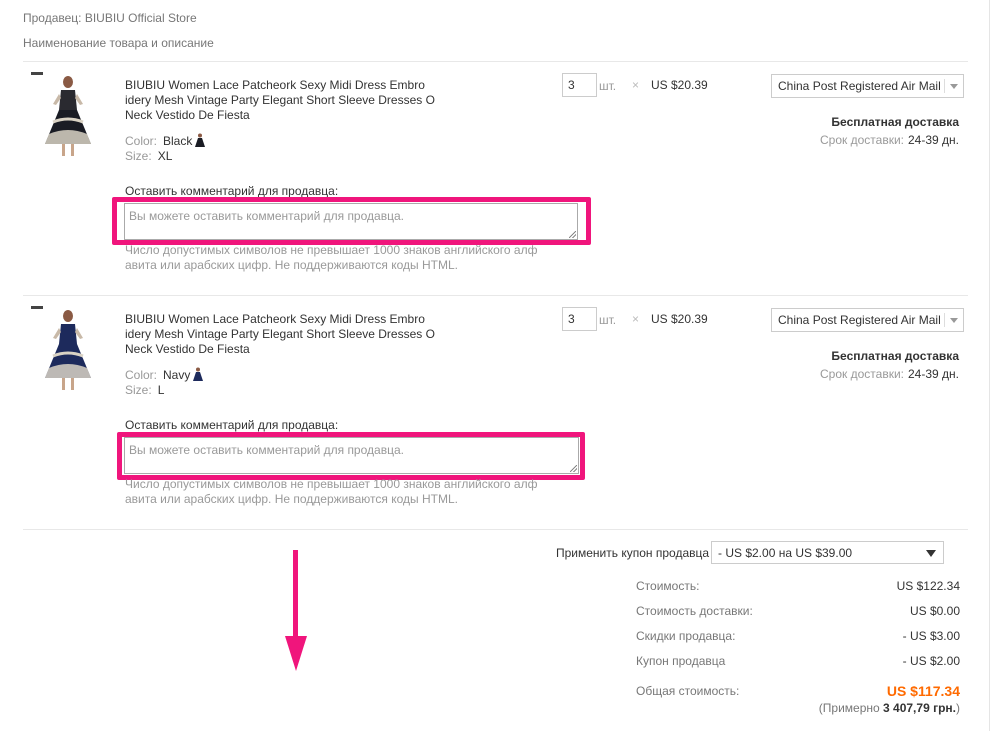 The height and width of the screenshot is (731, 996). Describe the element at coordinates (165, 156) in the screenshot. I see `size-value: XL` at that location.